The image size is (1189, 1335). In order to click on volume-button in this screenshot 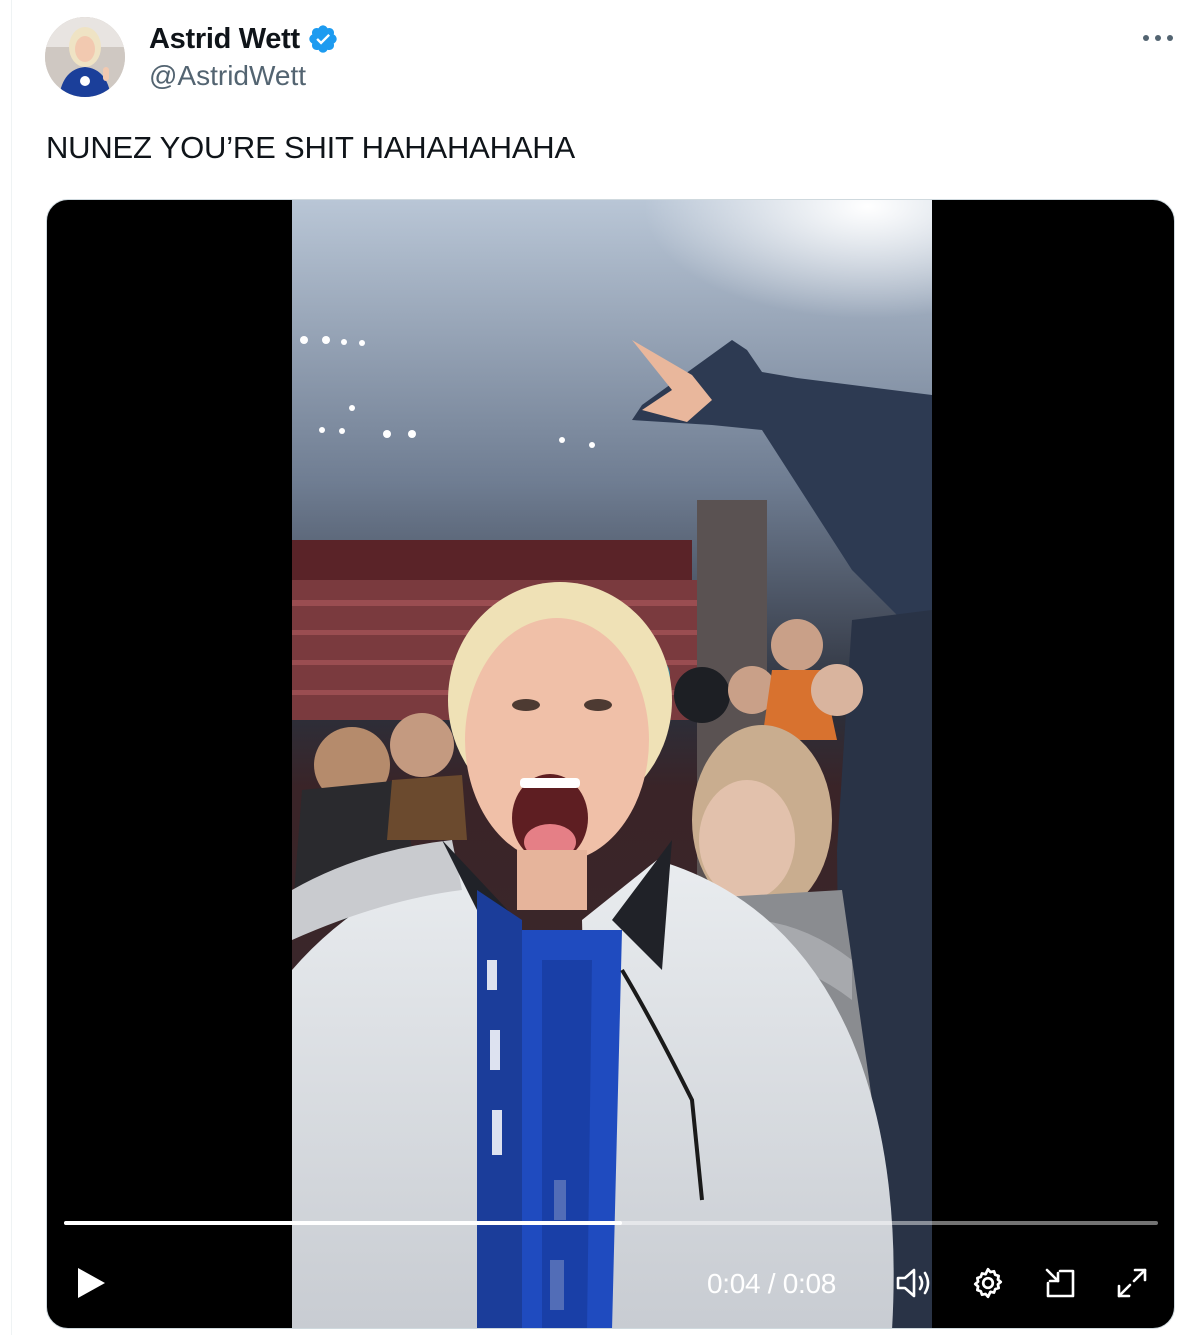, I will do `click(914, 1285)`.